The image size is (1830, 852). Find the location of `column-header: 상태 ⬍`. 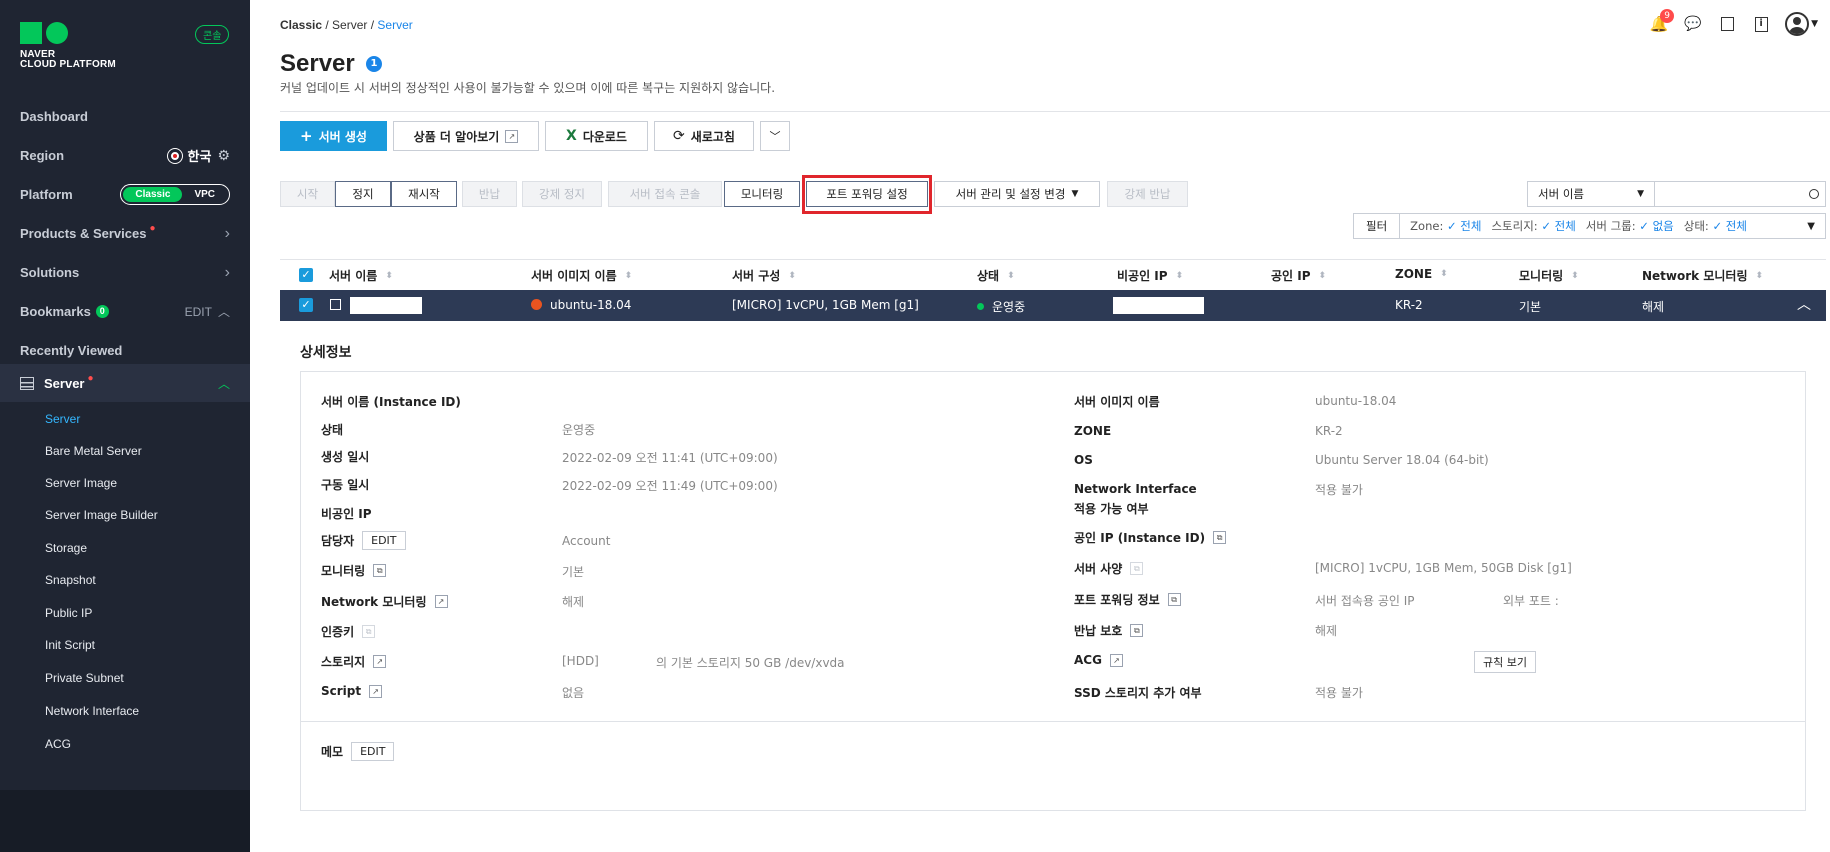

column-header: 상태 ⬍ is located at coordinates (996, 275).